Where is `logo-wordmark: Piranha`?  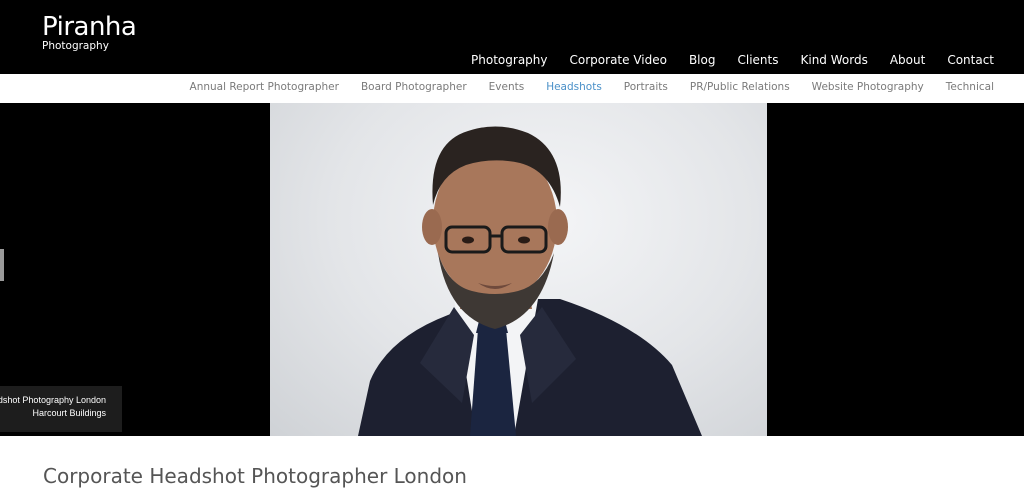 logo-wordmark: Piranha is located at coordinates (89, 27).